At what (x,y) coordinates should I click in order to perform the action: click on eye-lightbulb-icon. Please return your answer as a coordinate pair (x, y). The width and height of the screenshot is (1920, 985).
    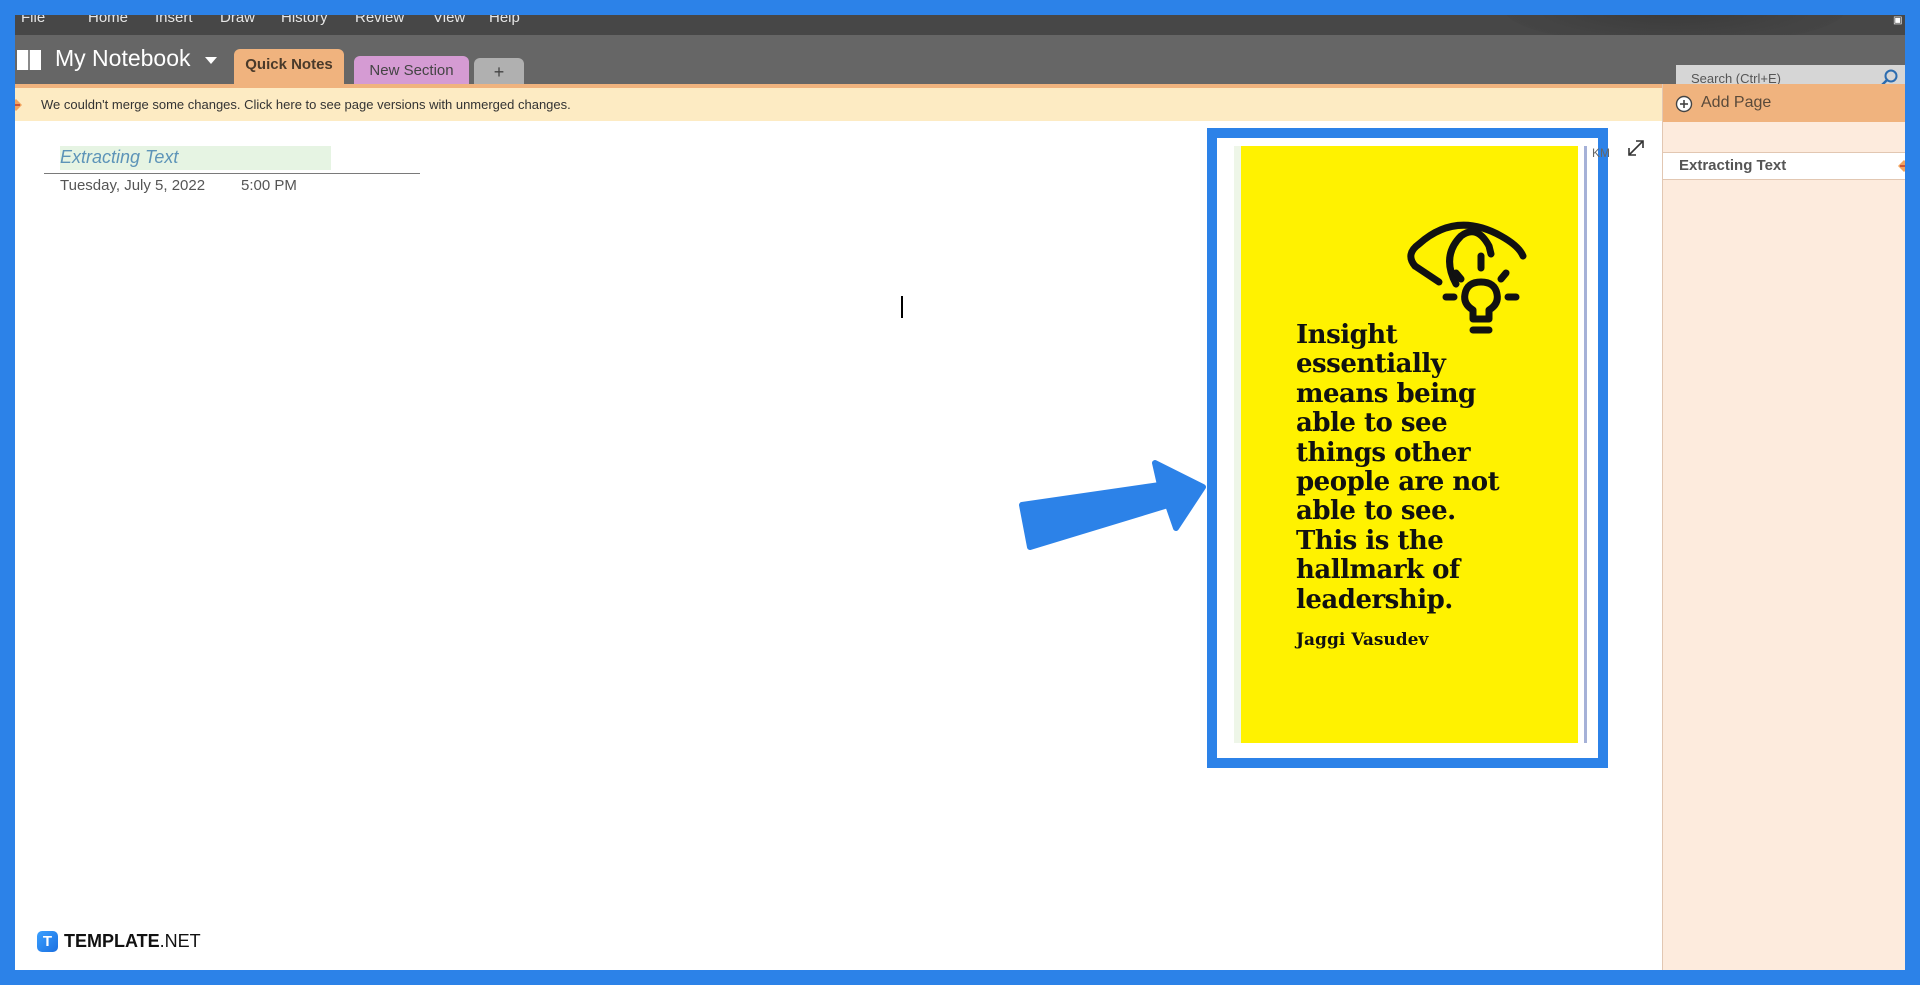
    Looking at the image, I should click on (1467, 277).